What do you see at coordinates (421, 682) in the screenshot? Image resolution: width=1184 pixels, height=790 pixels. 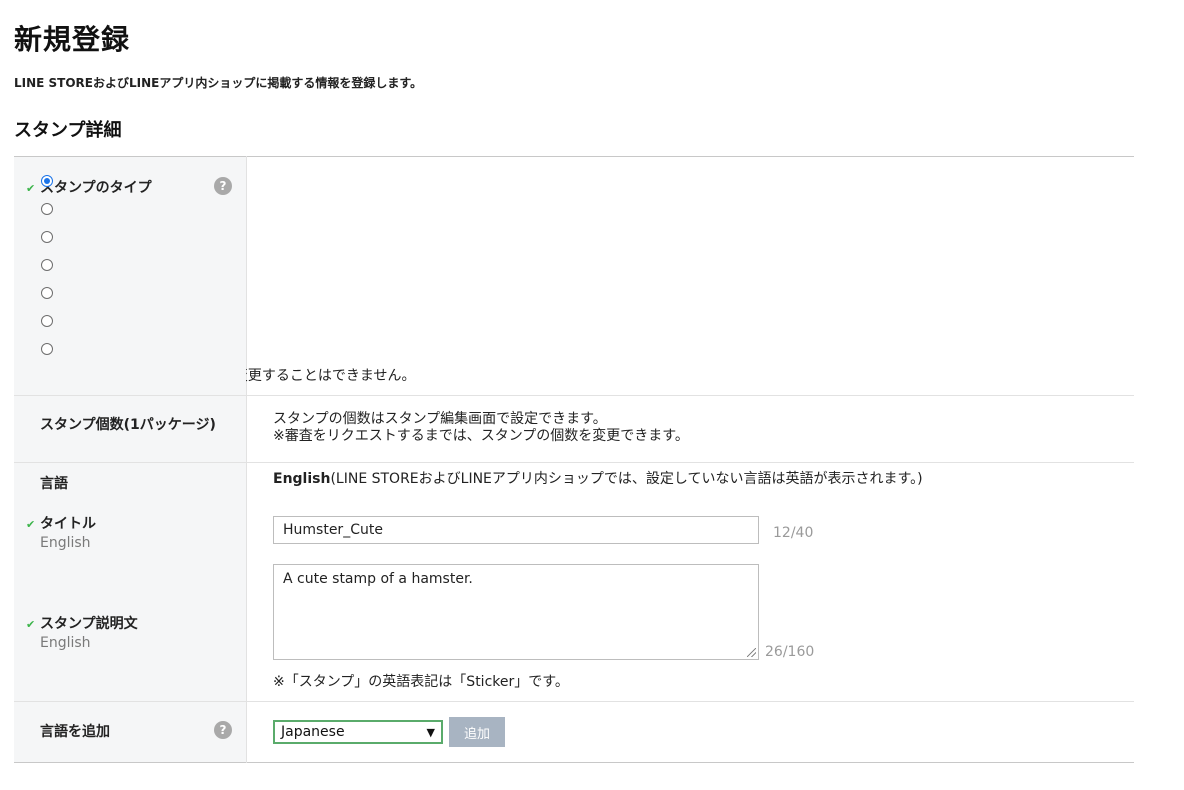 I see `description-note: ※「スタンプ」の英語表記は「Sticker」です。` at bounding box center [421, 682].